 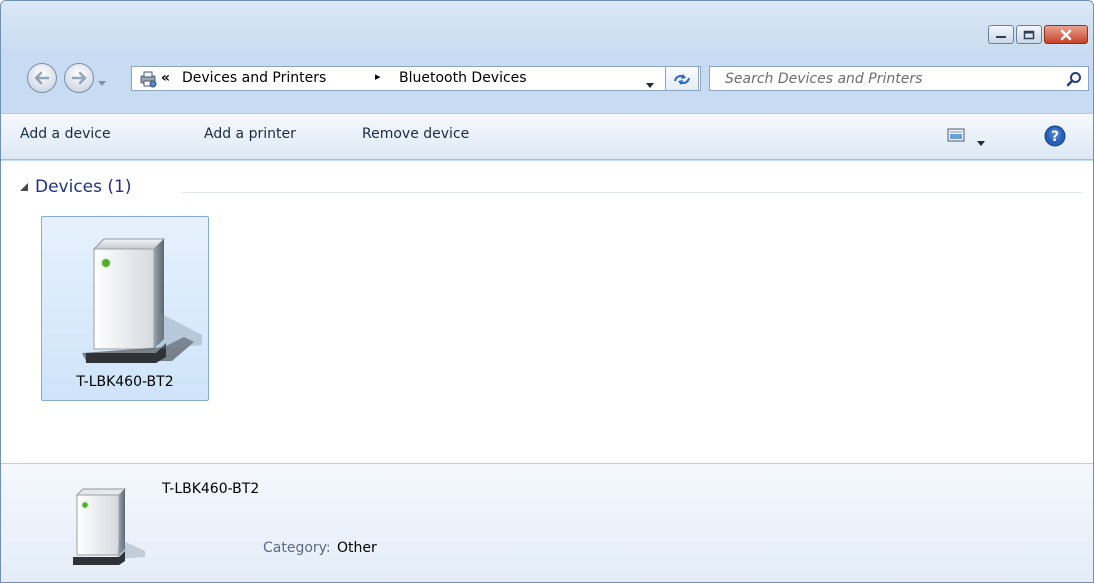 I want to click on back-arrow-icon, so click(x=42, y=78).